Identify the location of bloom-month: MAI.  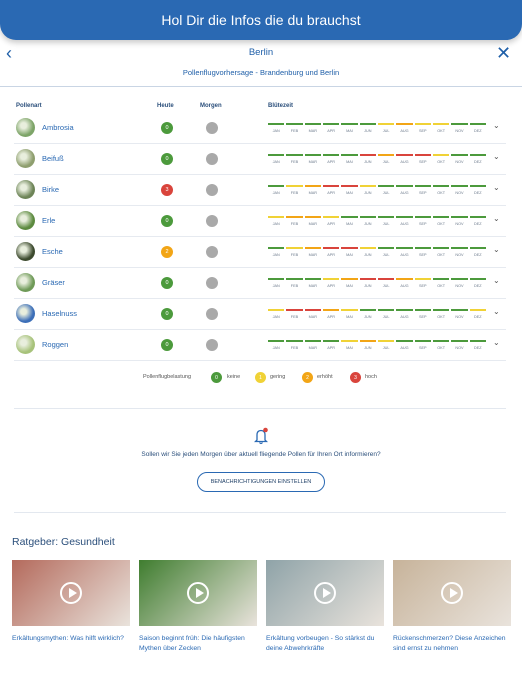
(349, 159).